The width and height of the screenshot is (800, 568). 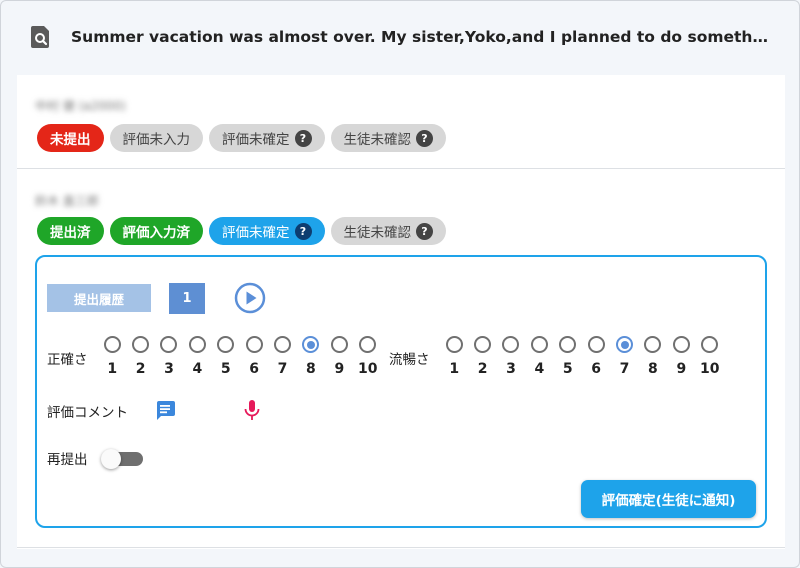 I want to click on status-badge-not-submitted: 未提出, so click(x=70, y=138).